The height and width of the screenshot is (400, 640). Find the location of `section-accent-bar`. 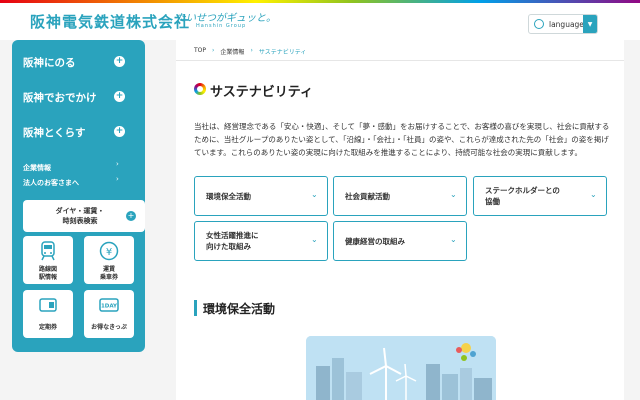

section-accent-bar is located at coordinates (195, 308).